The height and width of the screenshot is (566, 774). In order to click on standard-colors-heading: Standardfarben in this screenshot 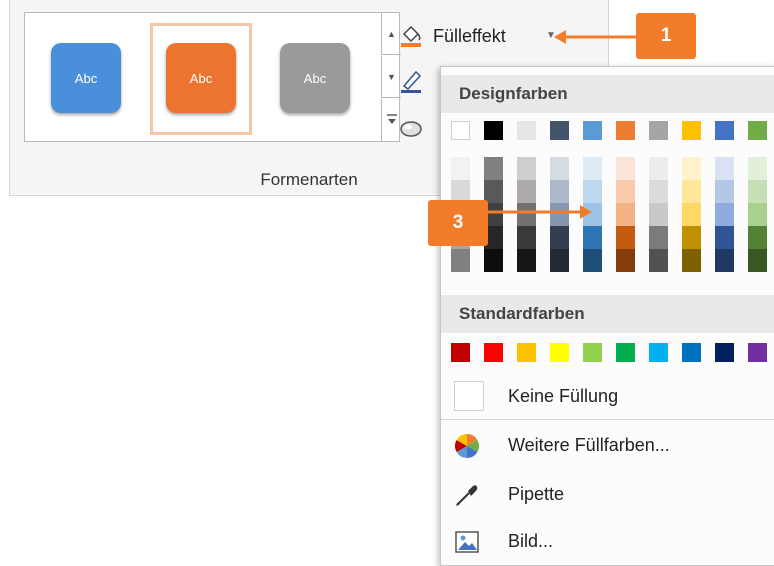, I will do `click(607, 314)`.